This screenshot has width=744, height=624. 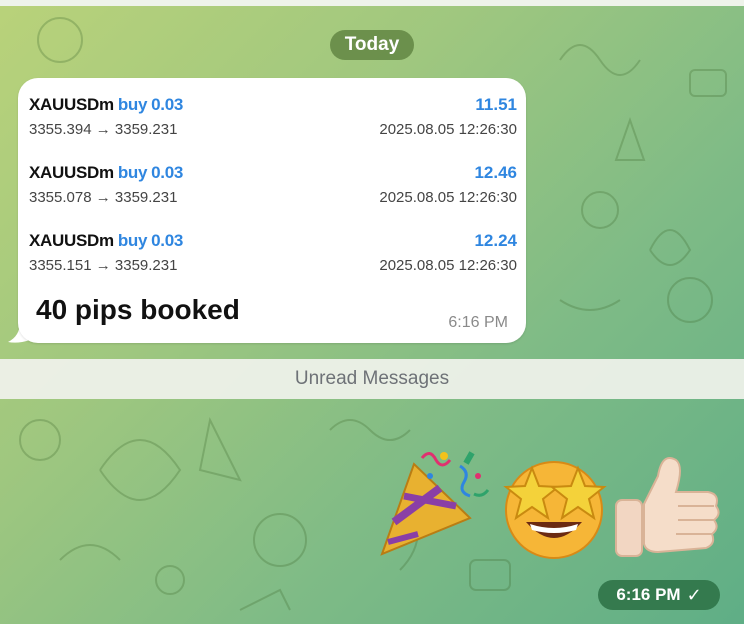 What do you see at coordinates (496, 104) in the screenshot?
I see `trade-profit: 11.51` at bounding box center [496, 104].